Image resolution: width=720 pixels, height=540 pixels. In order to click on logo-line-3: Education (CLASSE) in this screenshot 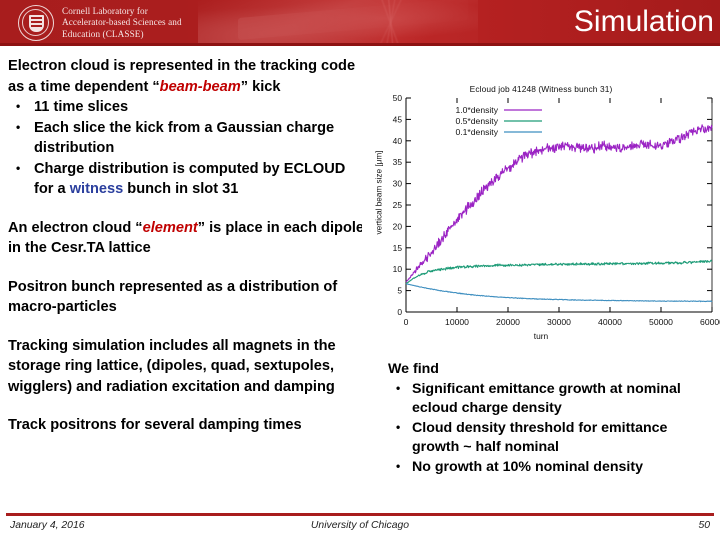, I will do `click(103, 33)`.